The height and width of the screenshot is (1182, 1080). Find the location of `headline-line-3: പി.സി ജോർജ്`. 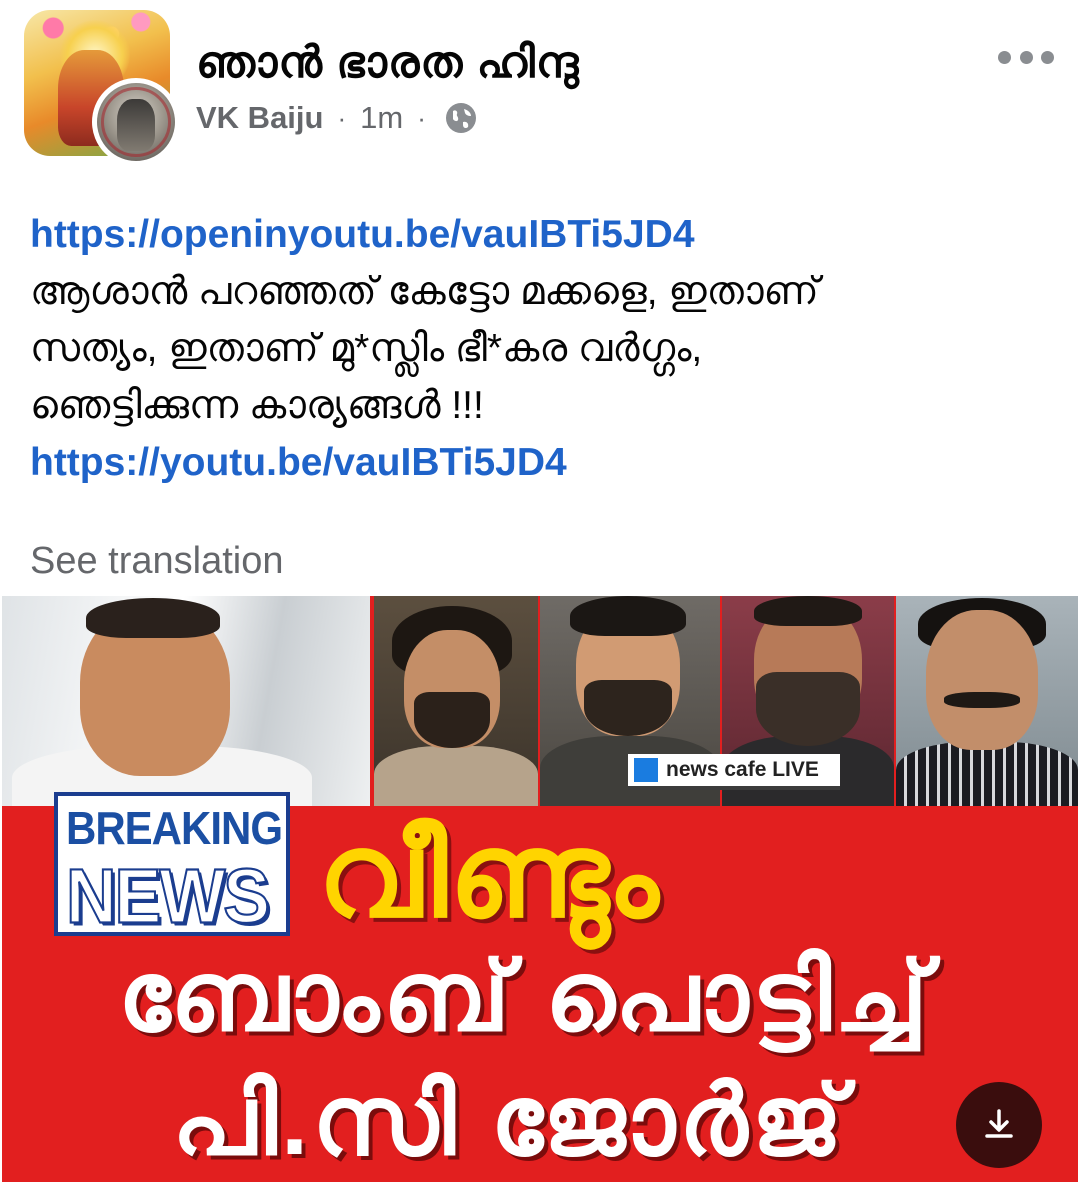

headline-line-3: പി.സി ജോർജ് is located at coordinates (509, 1120).